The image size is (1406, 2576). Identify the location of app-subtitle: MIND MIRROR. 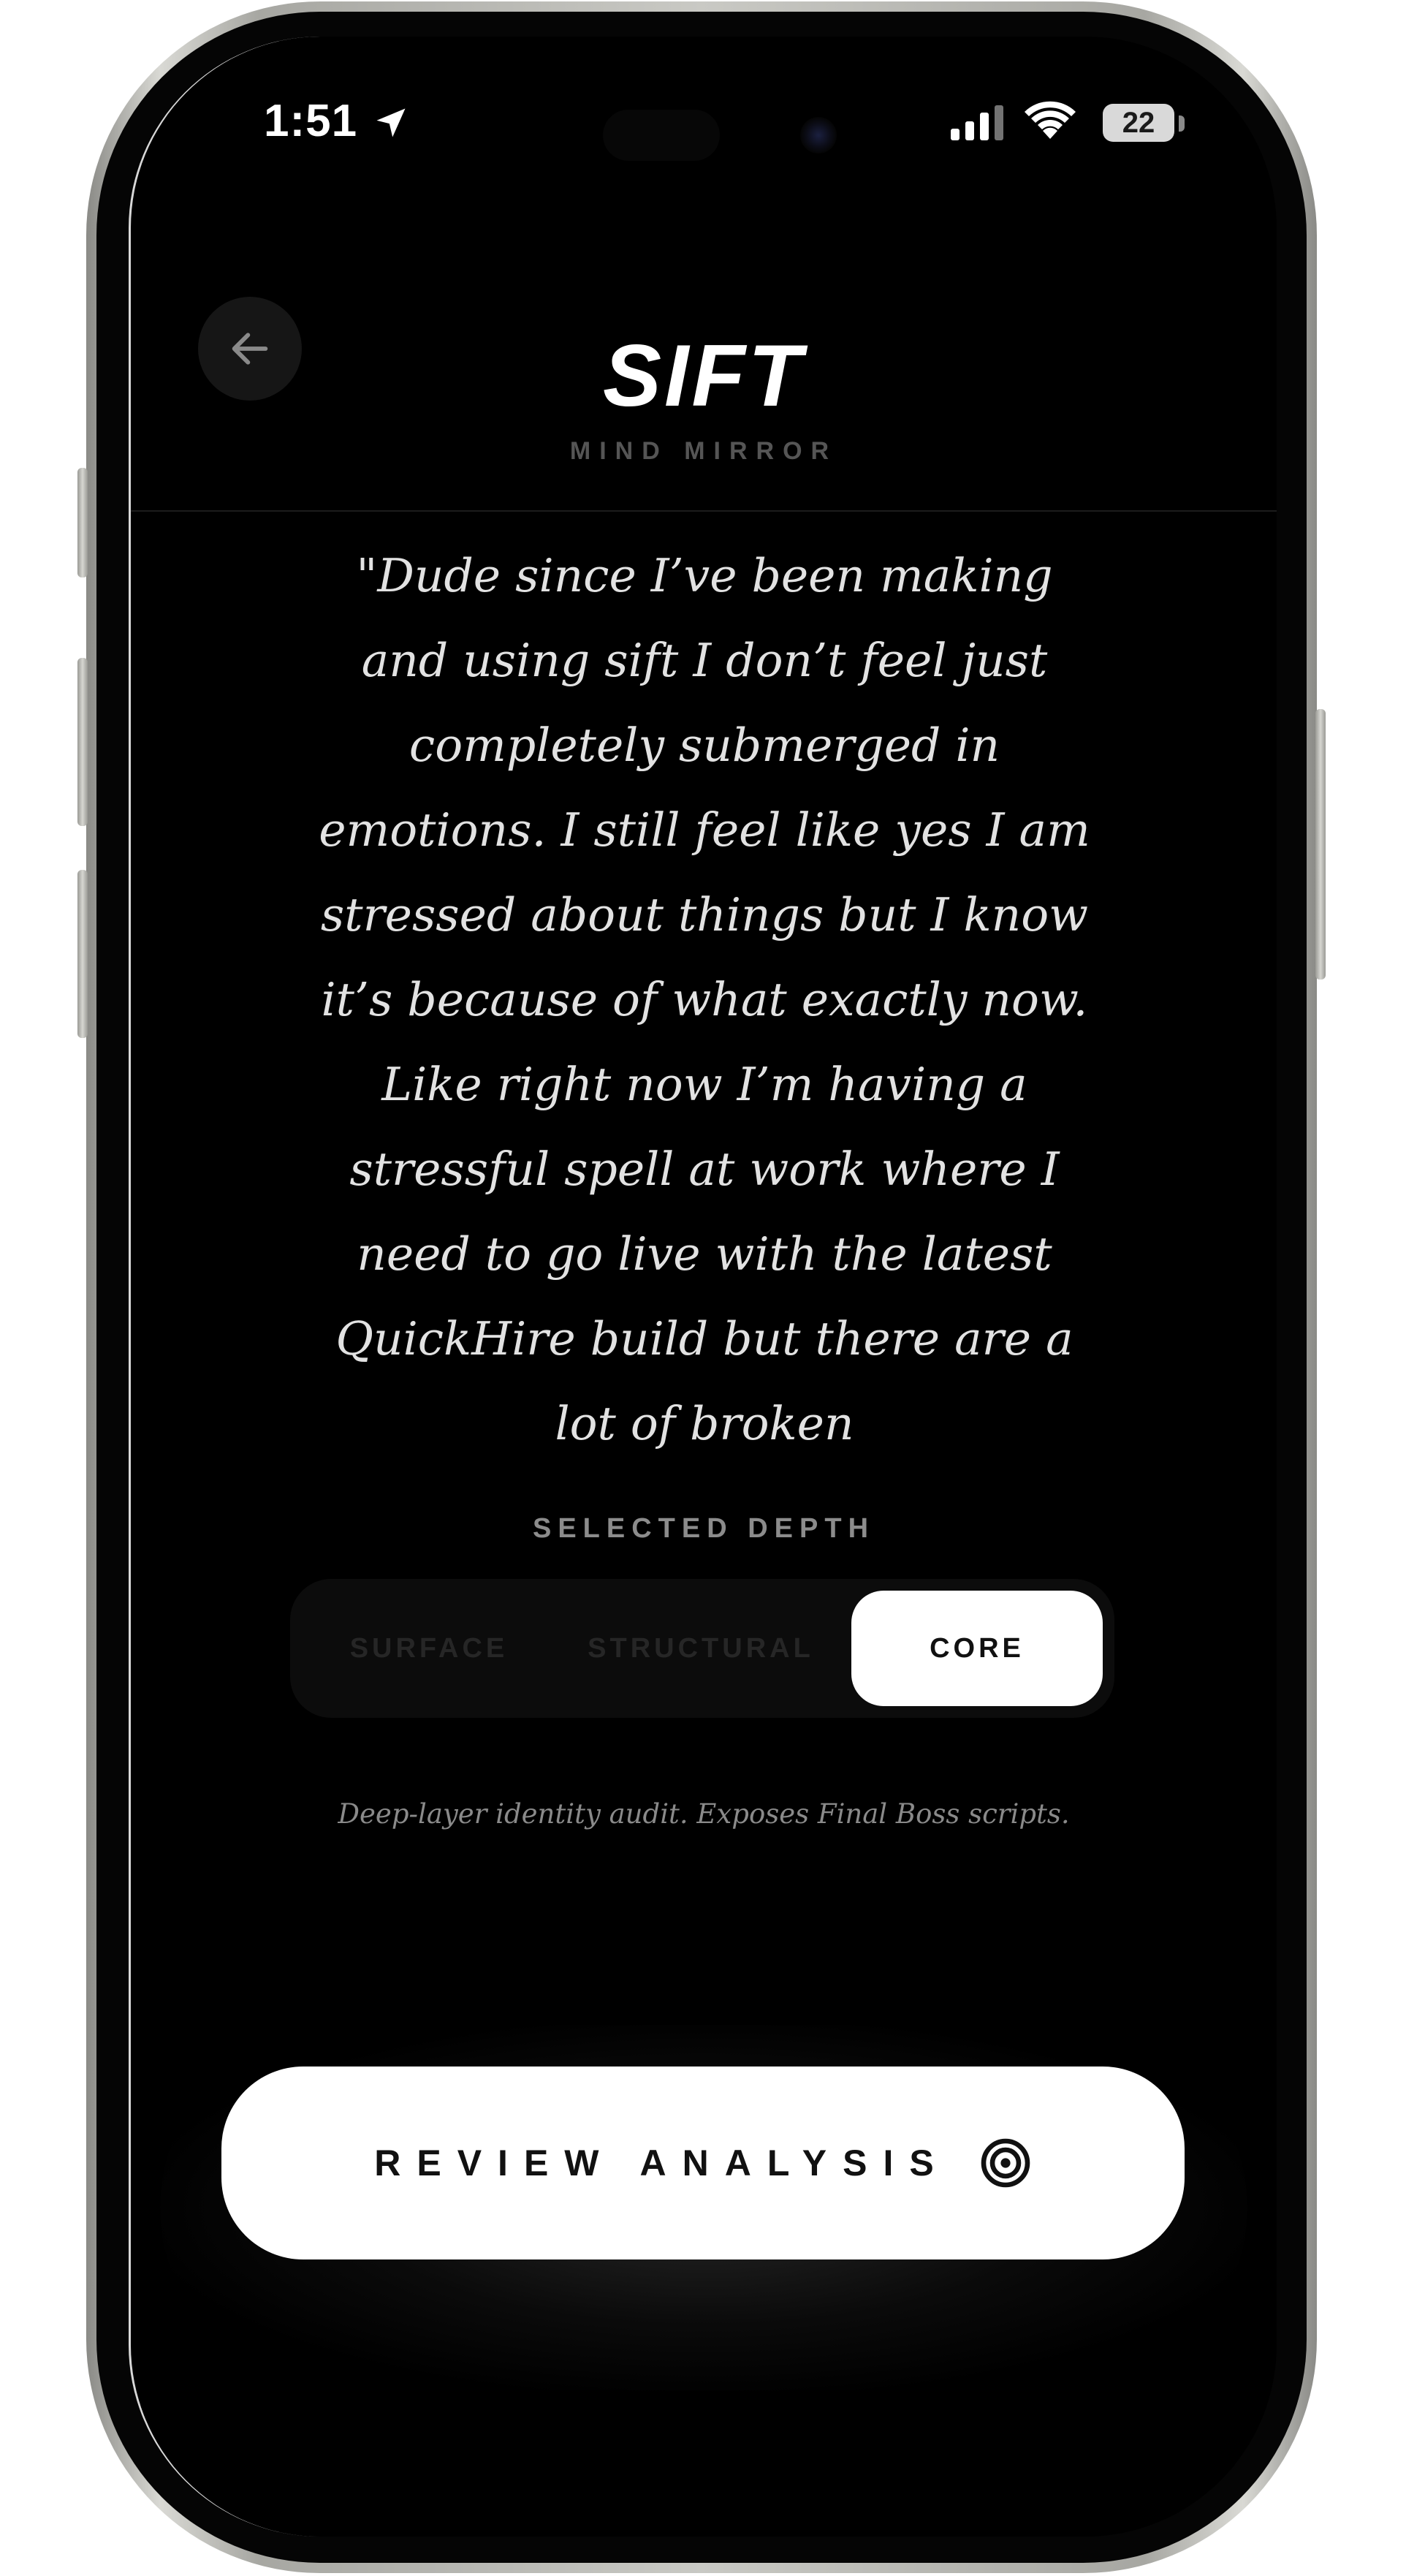
(703, 451).